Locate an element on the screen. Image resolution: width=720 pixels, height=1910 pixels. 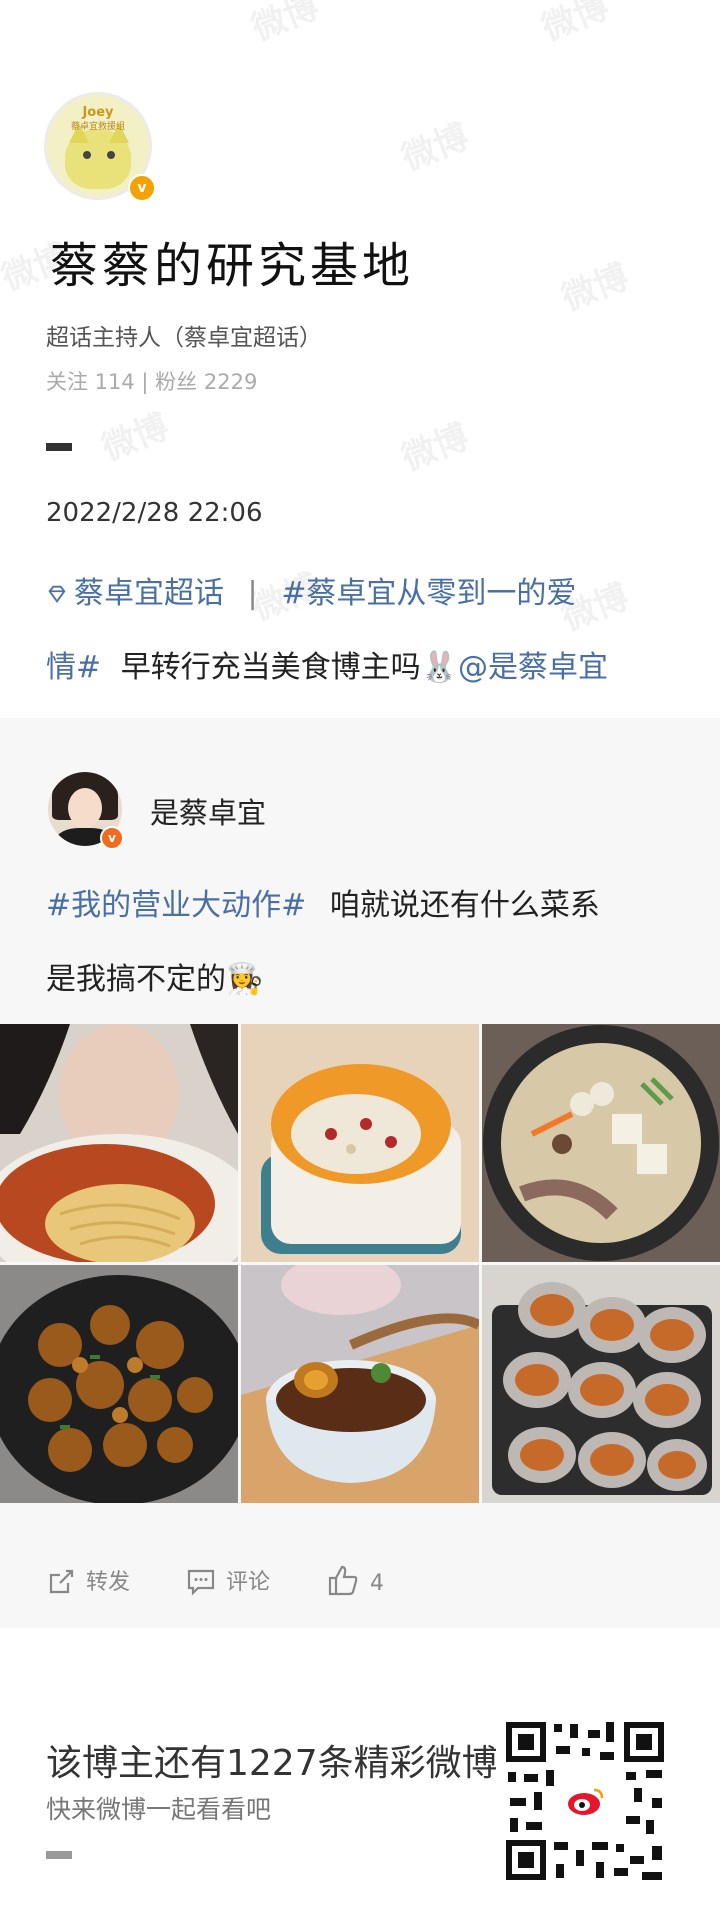
like-button: 4 is located at coordinates (355, 1581).